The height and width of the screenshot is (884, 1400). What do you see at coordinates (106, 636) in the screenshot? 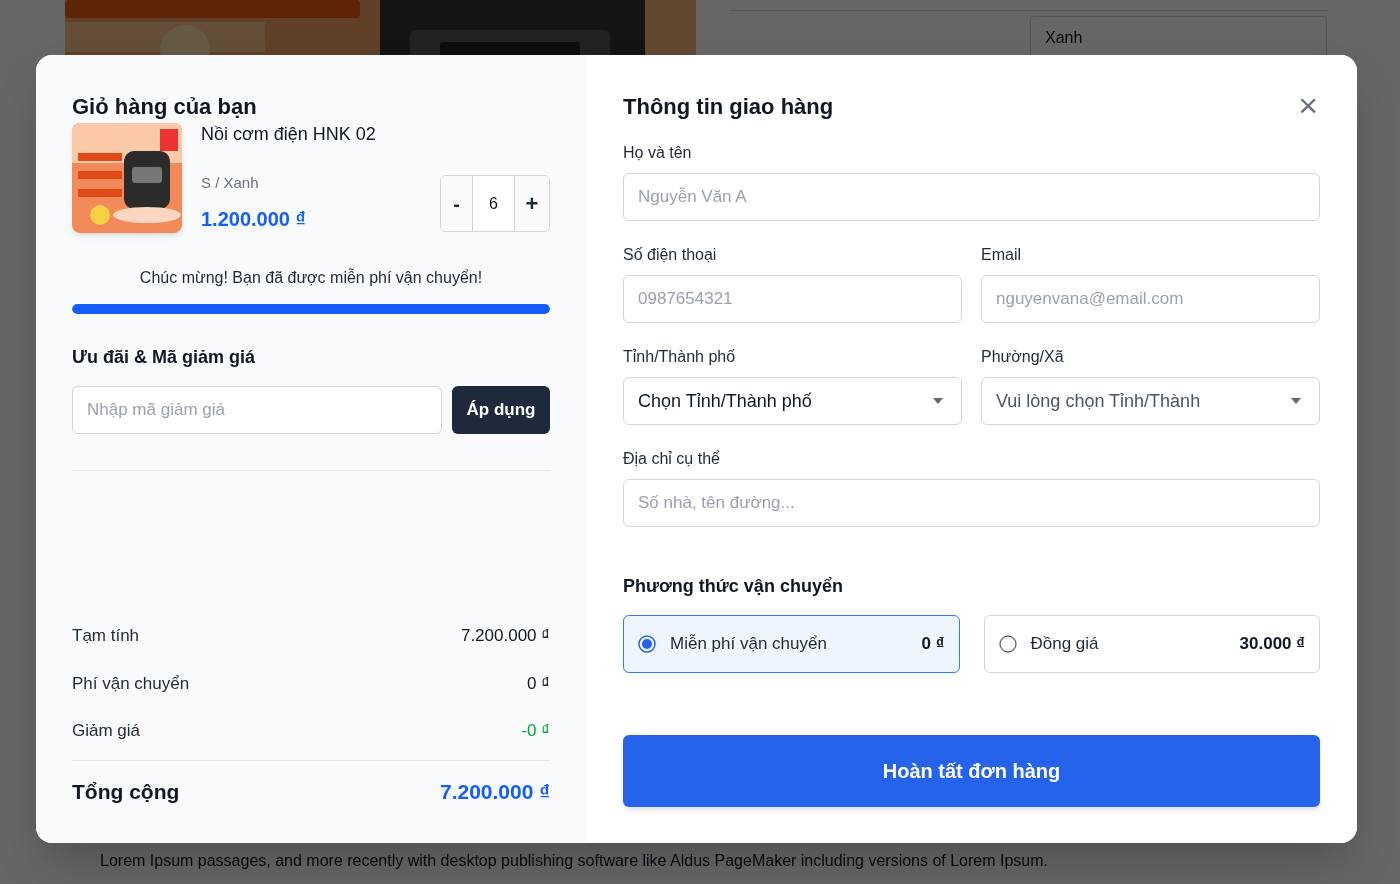
I see `summary-label: Tạm tính` at bounding box center [106, 636].